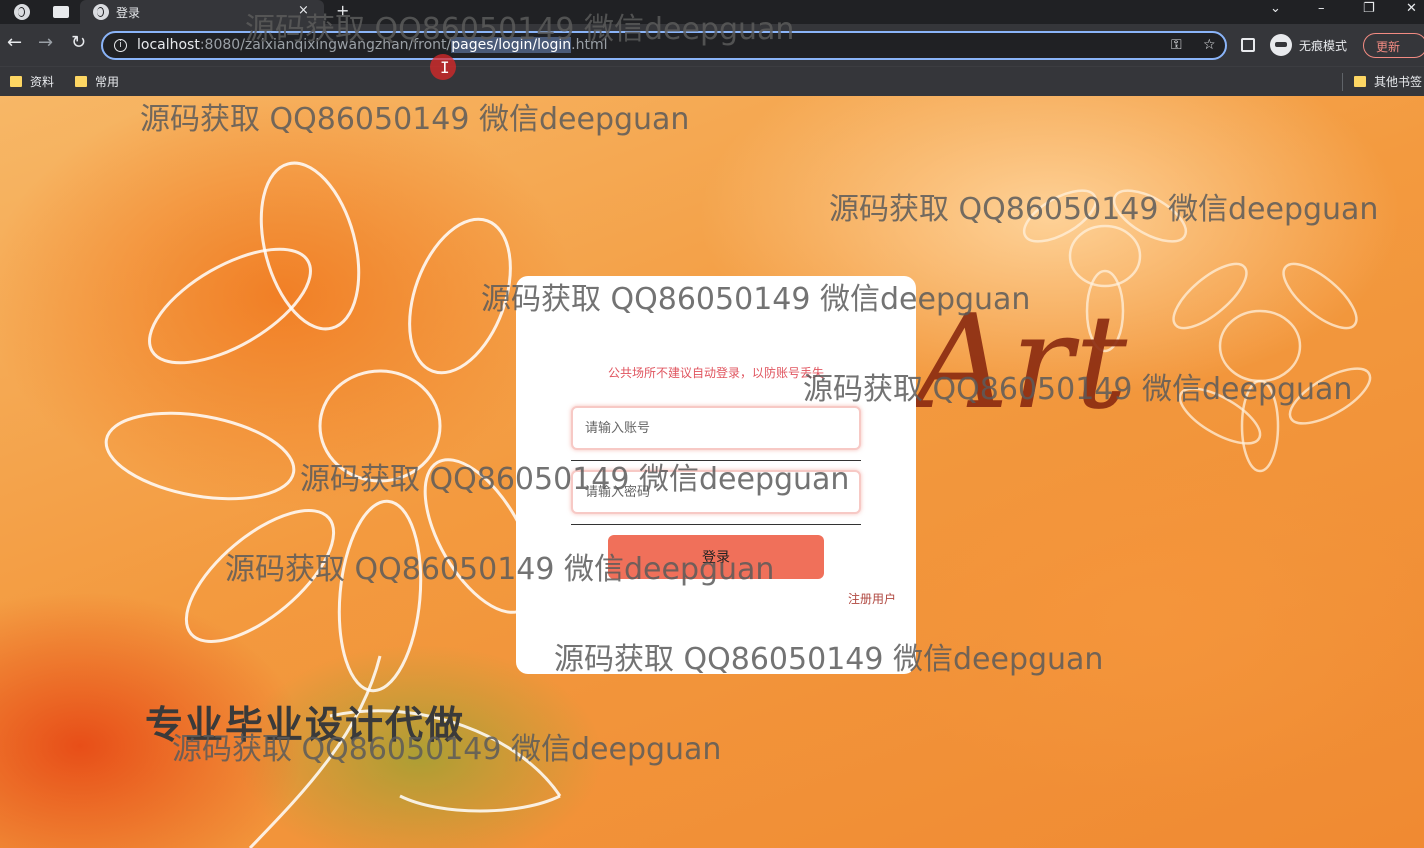  What do you see at coordinates (78, 43) in the screenshot?
I see `reload-icon: ↻` at bounding box center [78, 43].